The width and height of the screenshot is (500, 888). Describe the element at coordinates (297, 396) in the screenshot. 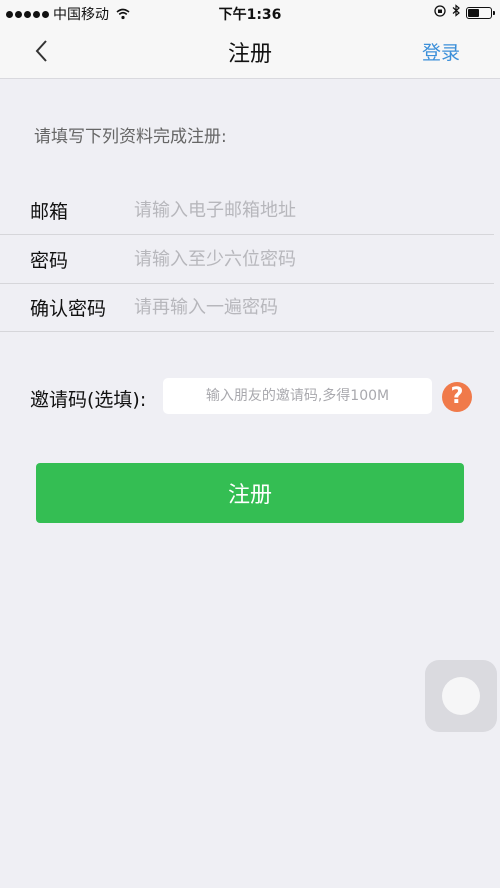

I see `invite-code-input` at that location.